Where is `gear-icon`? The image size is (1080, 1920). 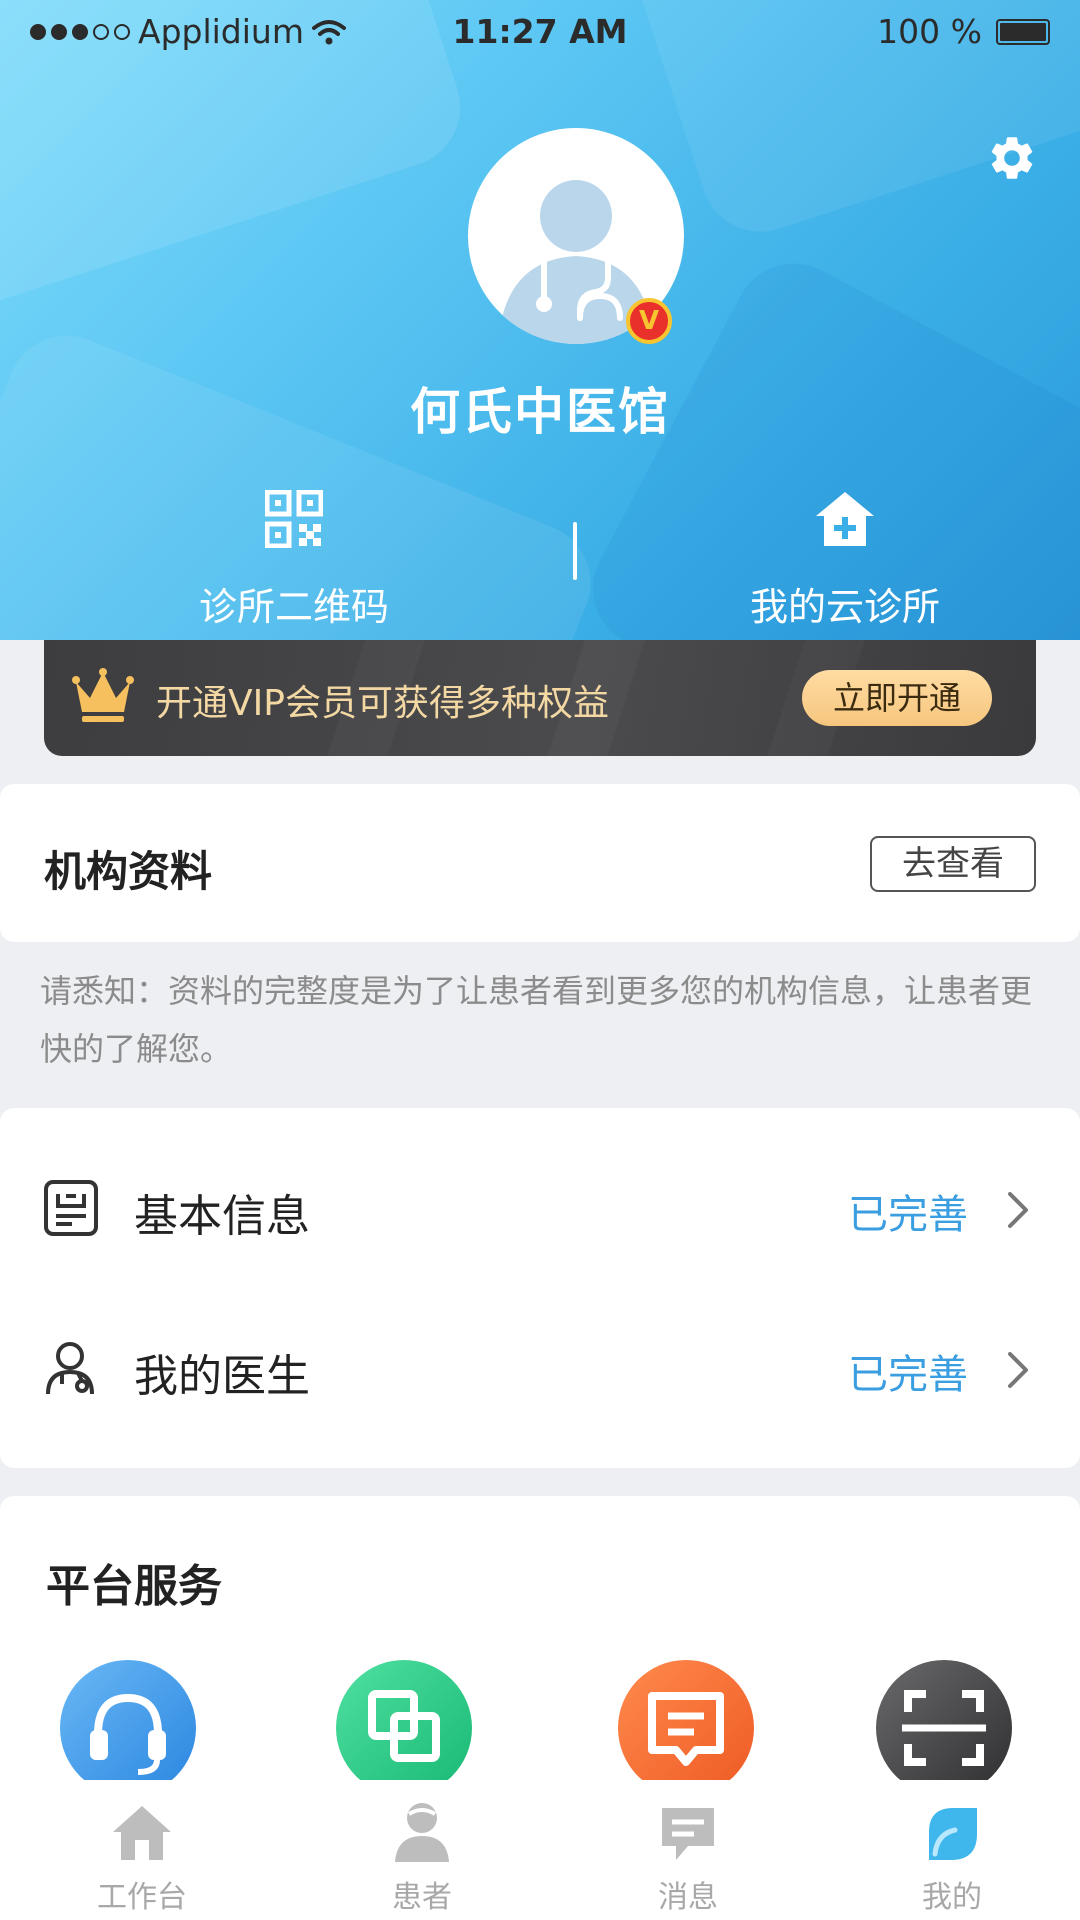 gear-icon is located at coordinates (1012, 158).